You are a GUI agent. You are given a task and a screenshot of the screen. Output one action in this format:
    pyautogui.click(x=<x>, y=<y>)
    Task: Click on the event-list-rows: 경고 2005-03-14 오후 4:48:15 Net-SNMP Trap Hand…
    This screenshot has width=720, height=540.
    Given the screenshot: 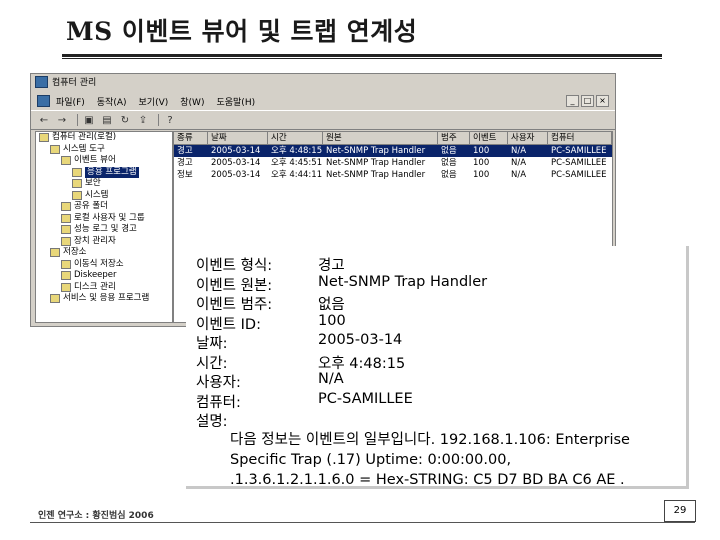 What is the action you would take?
    pyautogui.click(x=393, y=163)
    